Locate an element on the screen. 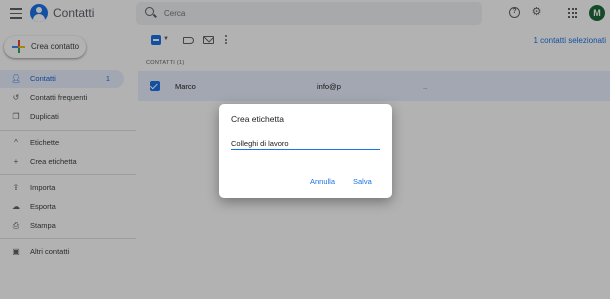 The height and width of the screenshot is (299, 610). create-label-dialog: Crea etichetta Annulla Salva is located at coordinates (305, 151).